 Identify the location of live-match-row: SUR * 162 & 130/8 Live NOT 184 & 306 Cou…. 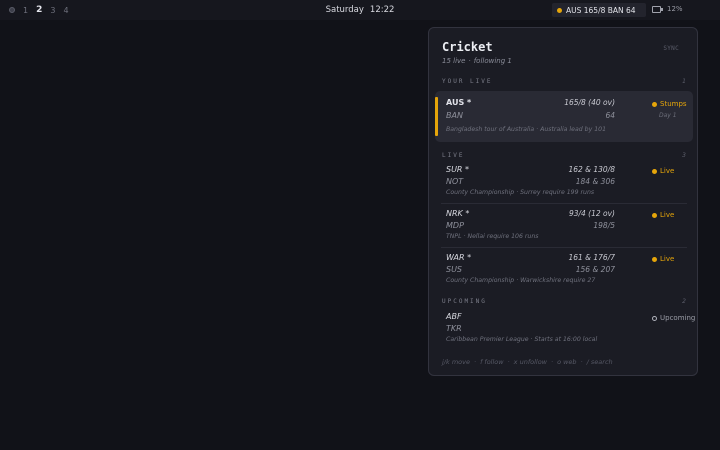
(564, 183).